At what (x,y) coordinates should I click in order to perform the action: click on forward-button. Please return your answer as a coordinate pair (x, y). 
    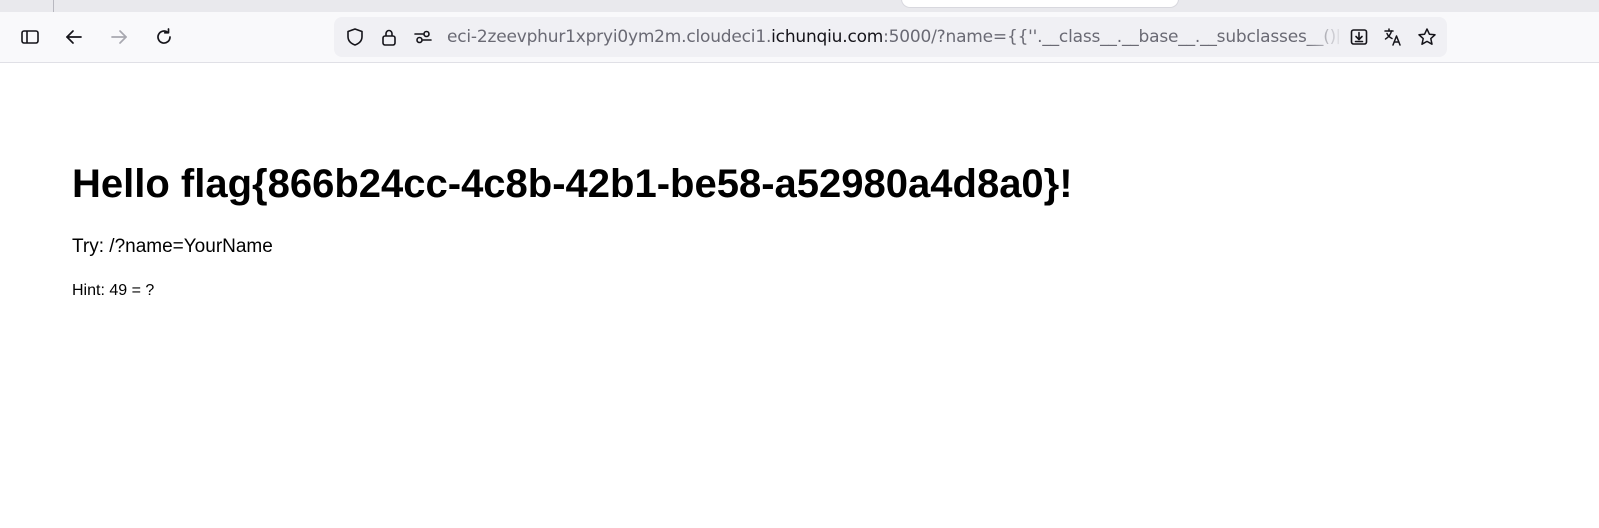
    Looking at the image, I should click on (119, 37).